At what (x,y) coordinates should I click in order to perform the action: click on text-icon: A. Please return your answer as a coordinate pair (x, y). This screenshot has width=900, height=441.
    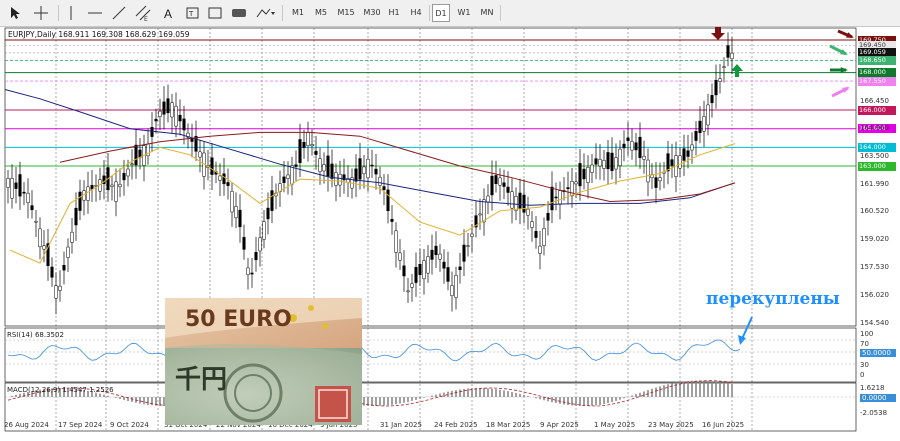
    Looking at the image, I should click on (169, 13).